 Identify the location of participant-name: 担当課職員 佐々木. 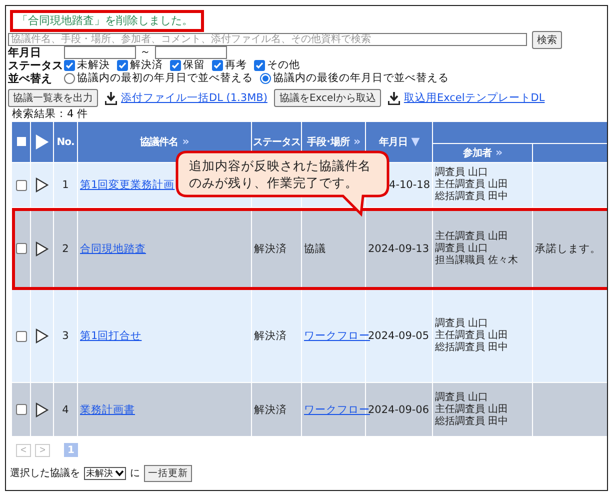
(477, 260).